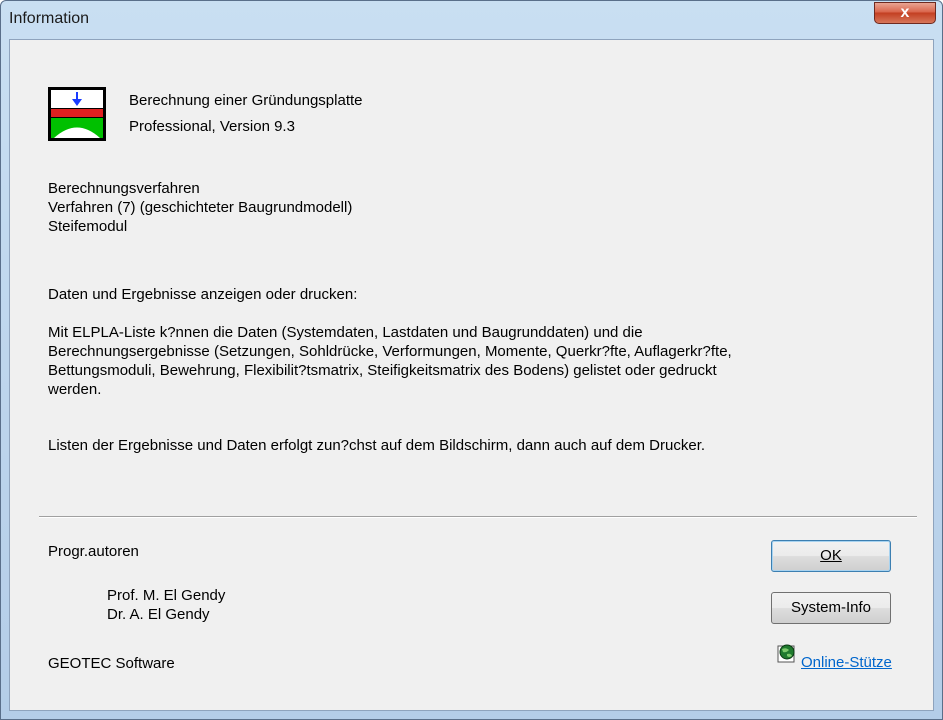 This screenshot has width=943, height=720. Describe the element at coordinates (478, 517) in the screenshot. I see `separator` at that location.